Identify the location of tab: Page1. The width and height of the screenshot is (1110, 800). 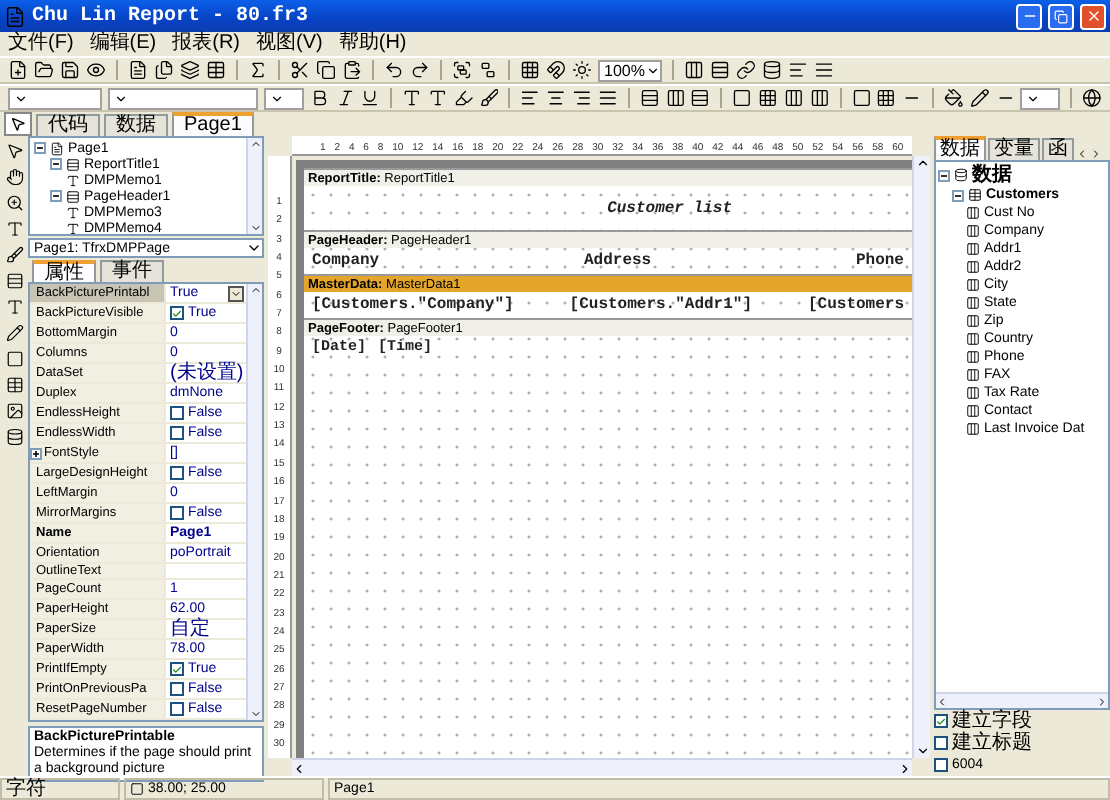
(213, 124).